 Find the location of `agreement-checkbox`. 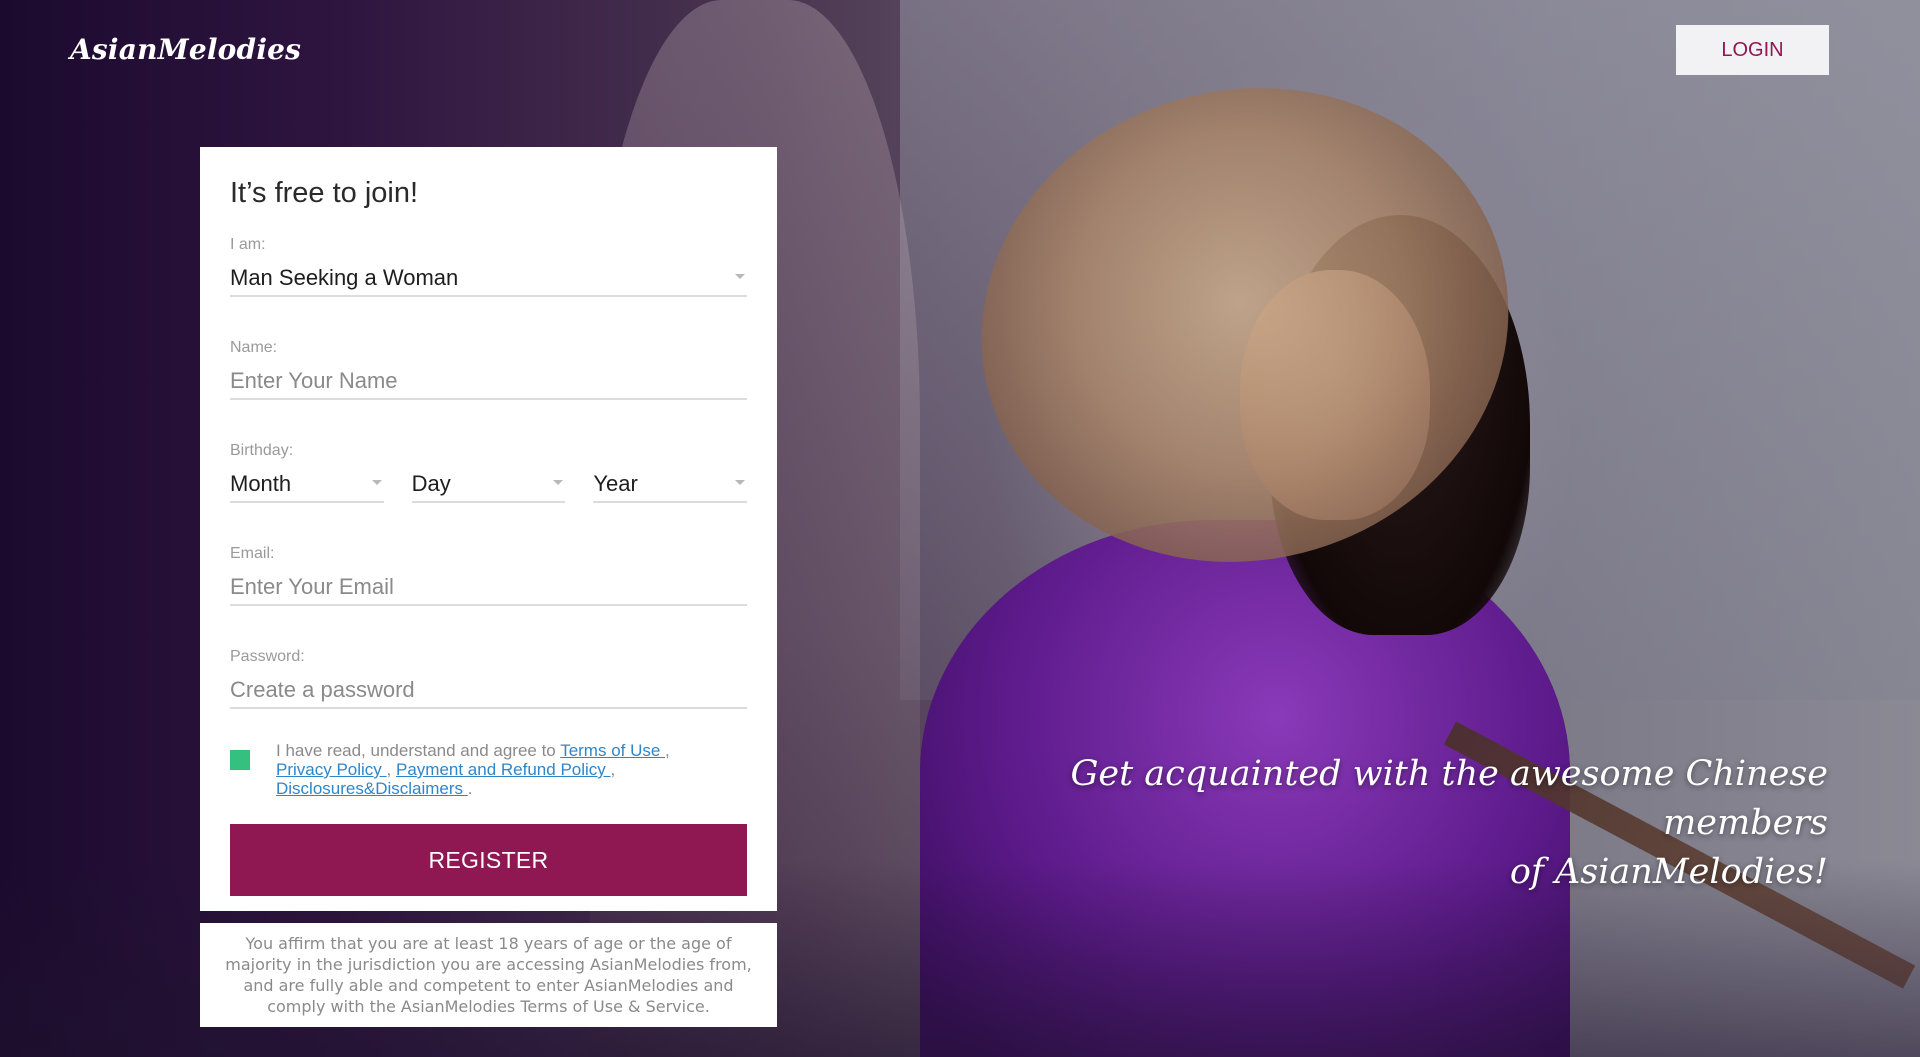

agreement-checkbox is located at coordinates (240, 760).